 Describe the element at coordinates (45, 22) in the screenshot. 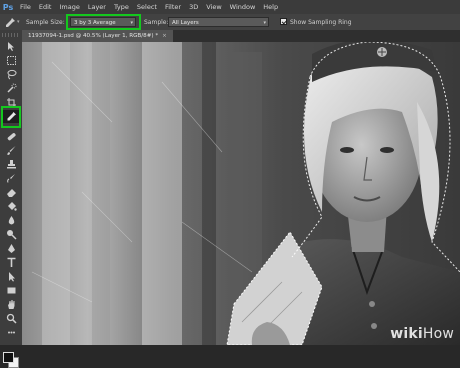

I see `sample-size-label: Sample Size:` at that location.